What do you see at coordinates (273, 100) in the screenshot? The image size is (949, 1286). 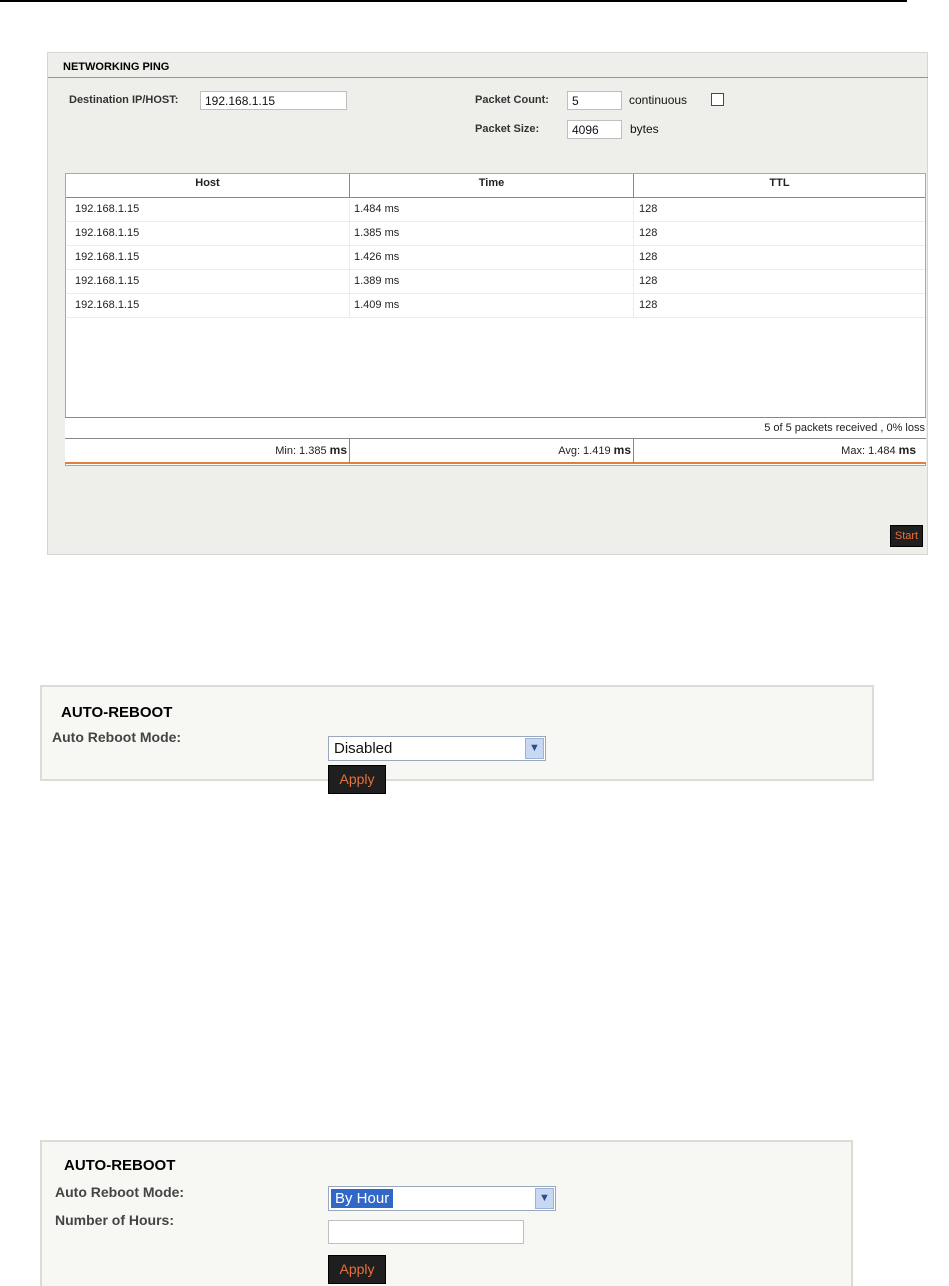 I see `destination-input` at bounding box center [273, 100].